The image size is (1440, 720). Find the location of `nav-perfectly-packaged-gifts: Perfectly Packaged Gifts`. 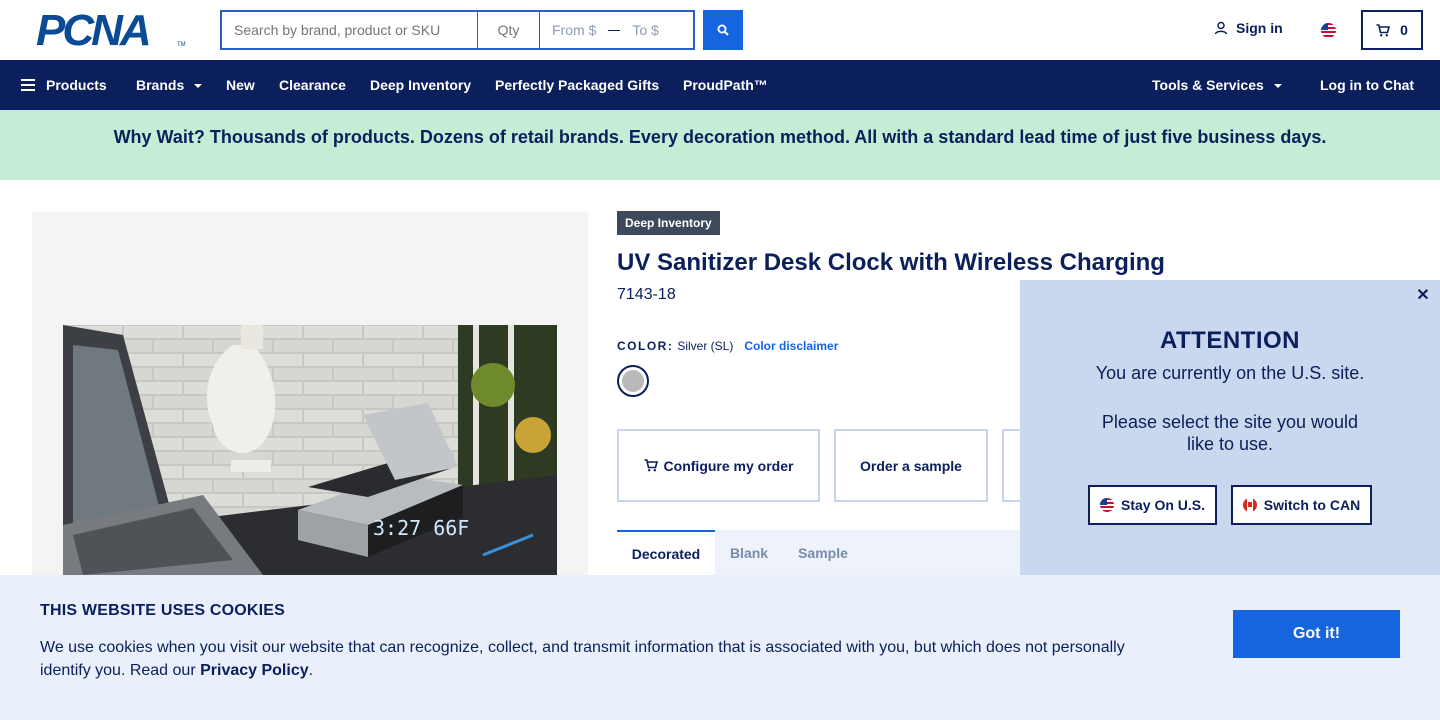

nav-perfectly-packaged-gifts: Perfectly Packaged Gifts is located at coordinates (577, 85).